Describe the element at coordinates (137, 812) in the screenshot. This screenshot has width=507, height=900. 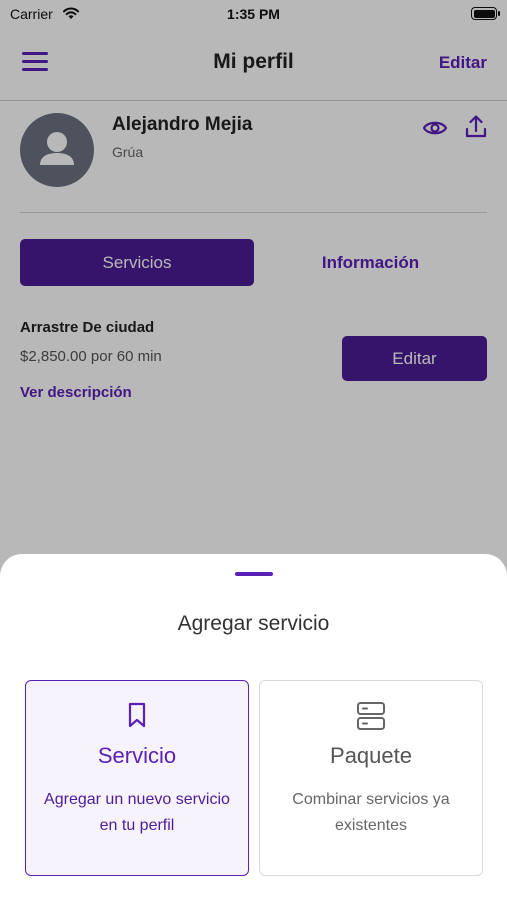
I see `option-description: Agregar un nuevo servicio en tu perfil` at that location.